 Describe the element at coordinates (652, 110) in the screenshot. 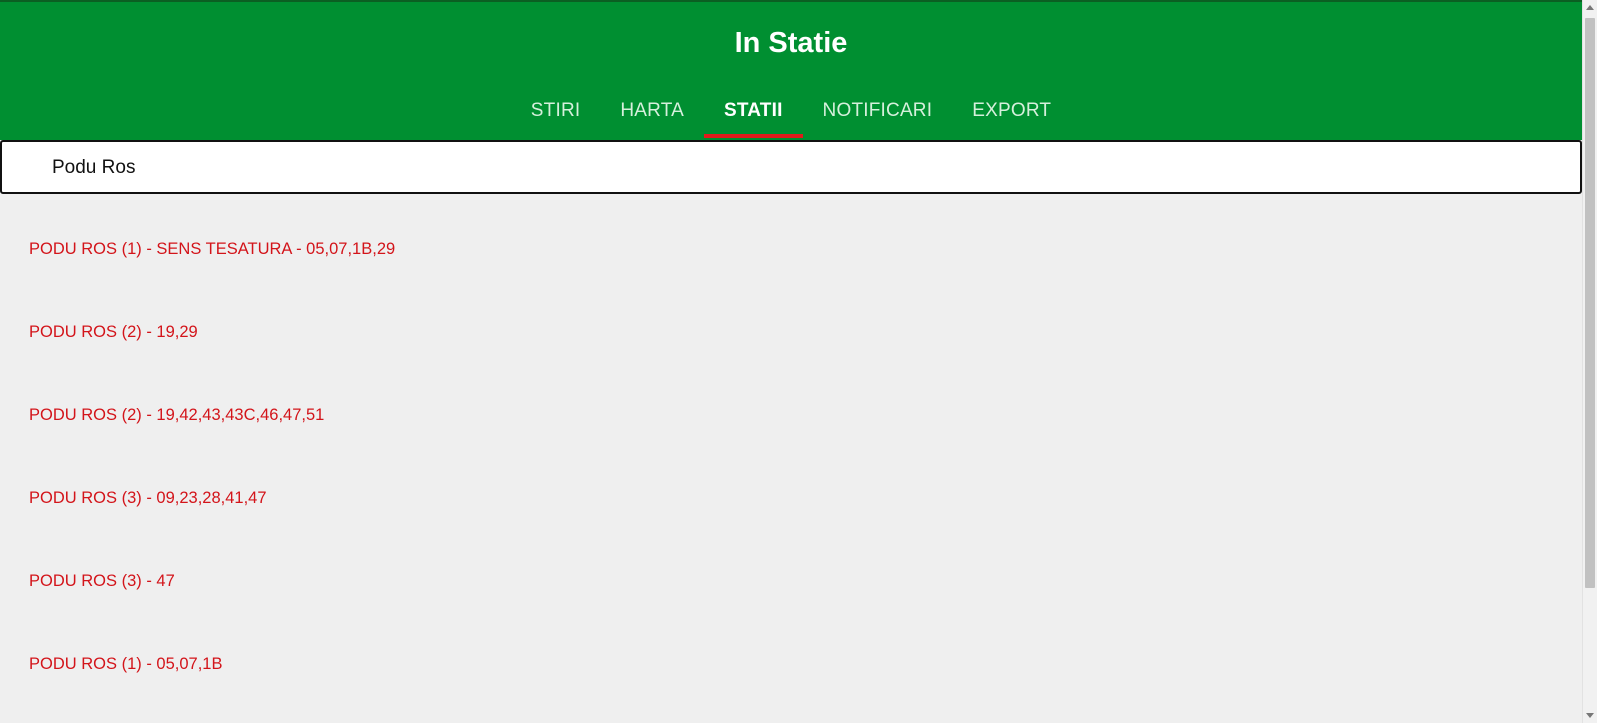

I see `tab-label: HARTA` at that location.